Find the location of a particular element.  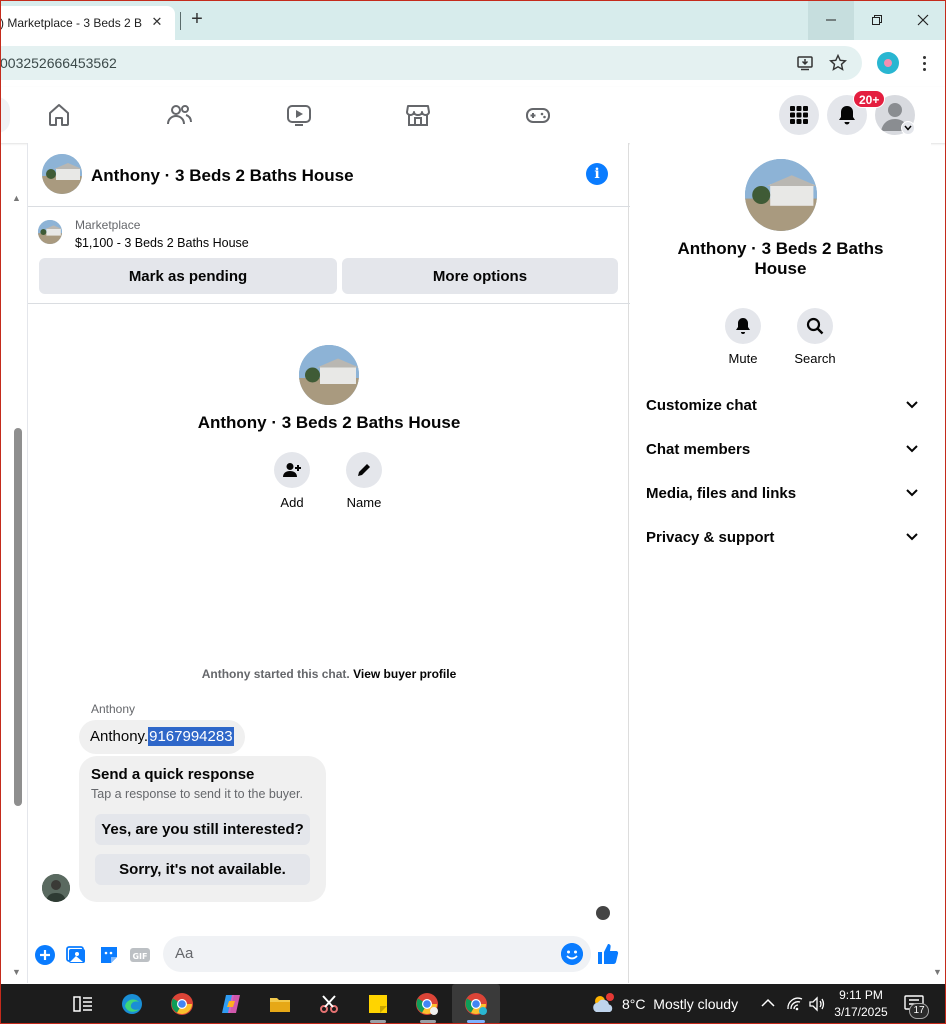

chrome-icon is located at coordinates (182, 1004).